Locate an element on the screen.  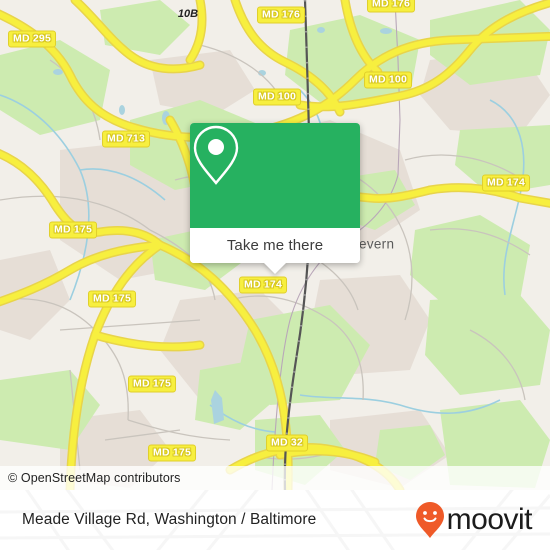
road-shield: MD 713 is located at coordinates (126, 139).